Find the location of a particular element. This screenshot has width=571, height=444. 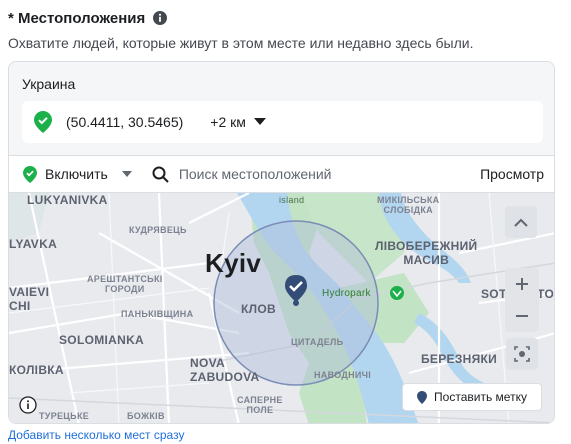

radius-selector: +2 км is located at coordinates (228, 122).